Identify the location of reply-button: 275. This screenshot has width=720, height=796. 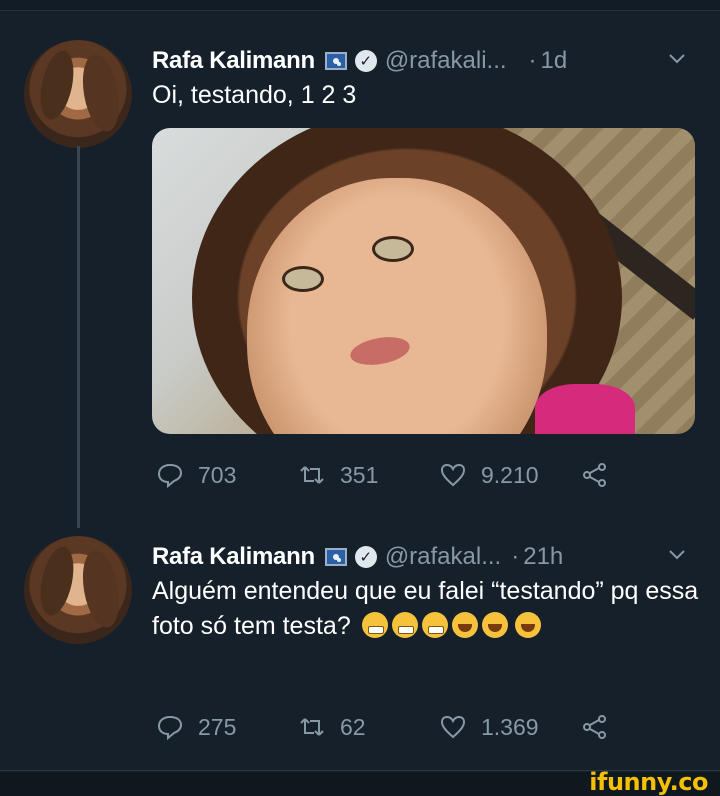
(227, 727).